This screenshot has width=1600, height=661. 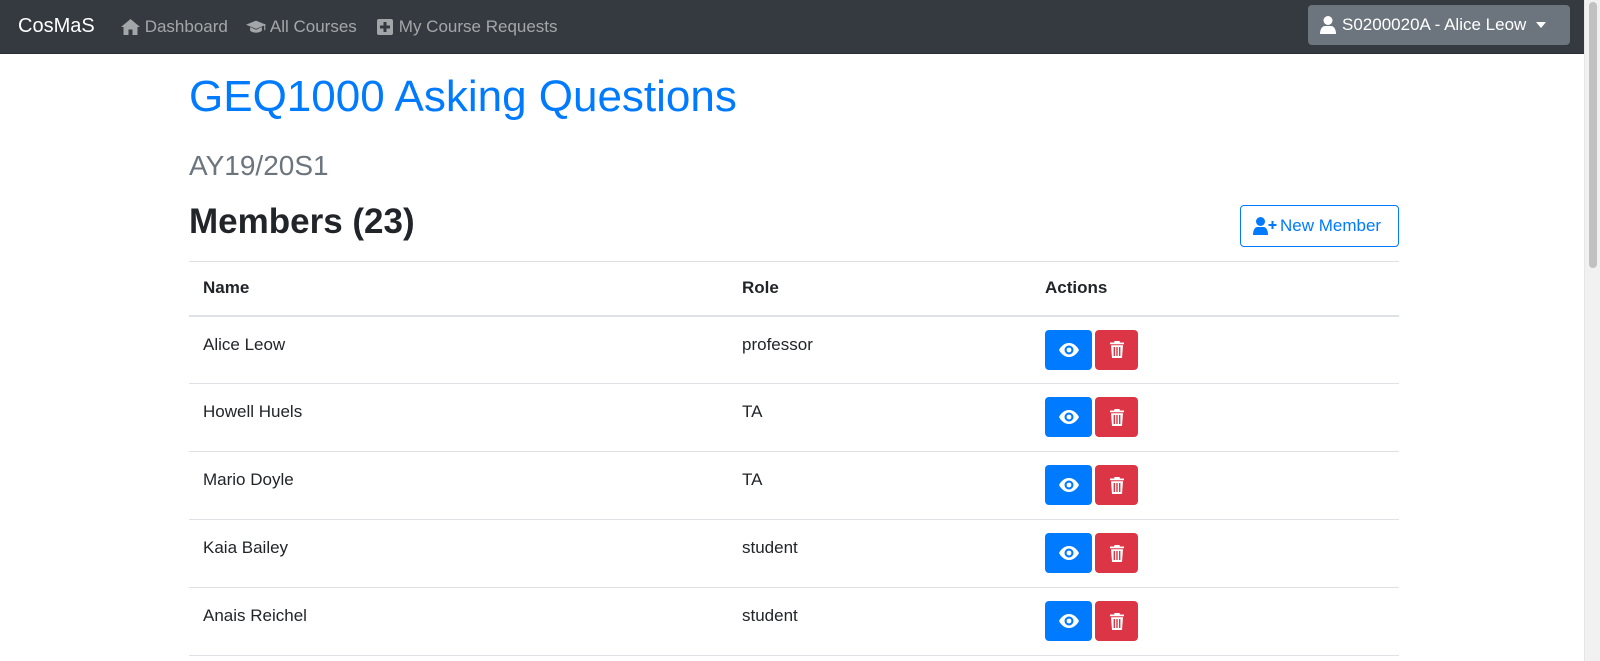 I want to click on table-row: Alice Leow professor, so click(x=794, y=349).